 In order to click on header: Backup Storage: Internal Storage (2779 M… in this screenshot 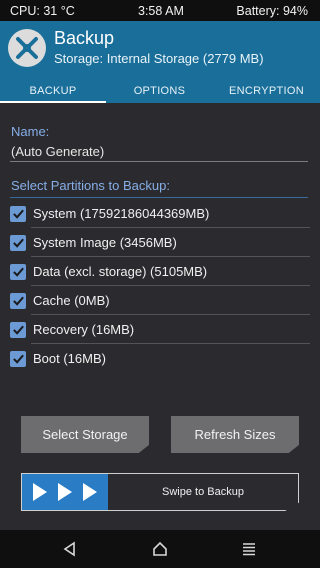, I will do `click(160, 50)`.